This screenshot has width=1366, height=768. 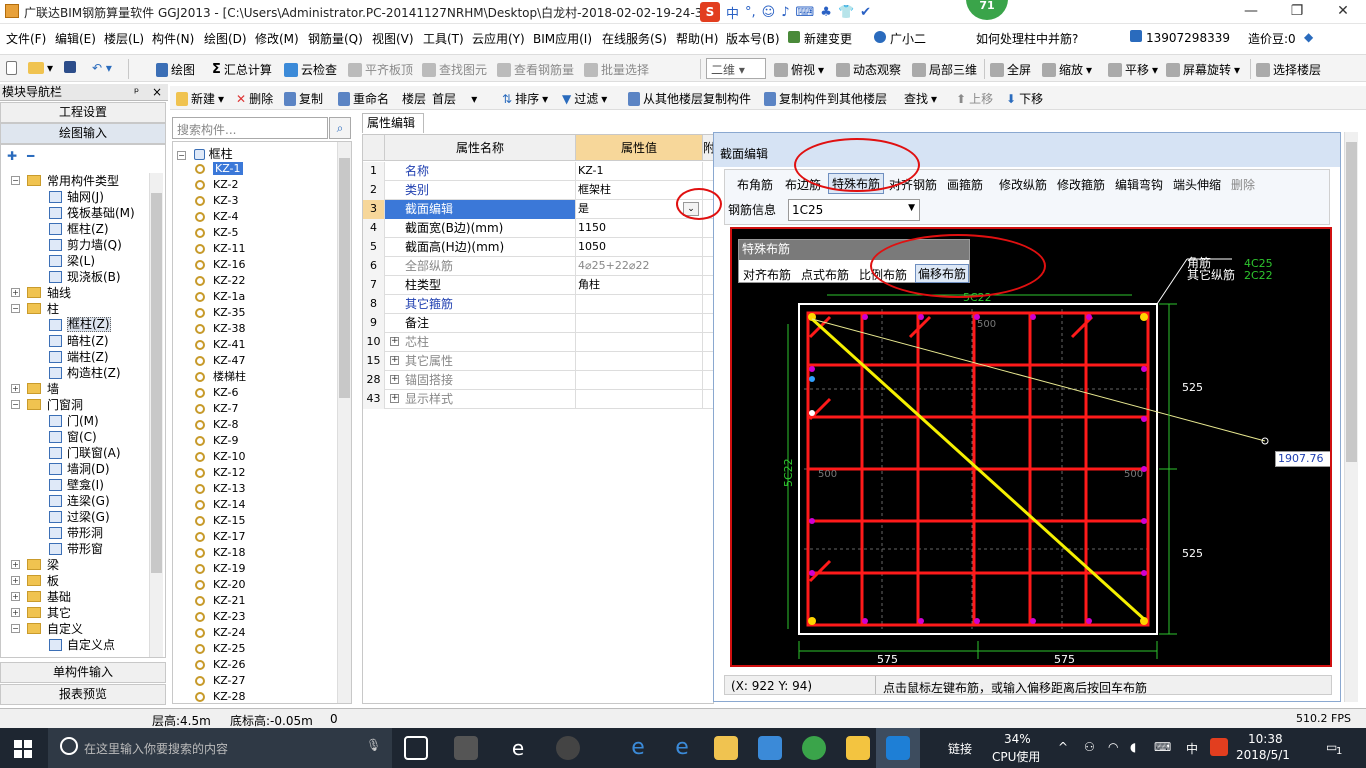 I want to click on bell-icon: ◆, so click(x=1308, y=37).